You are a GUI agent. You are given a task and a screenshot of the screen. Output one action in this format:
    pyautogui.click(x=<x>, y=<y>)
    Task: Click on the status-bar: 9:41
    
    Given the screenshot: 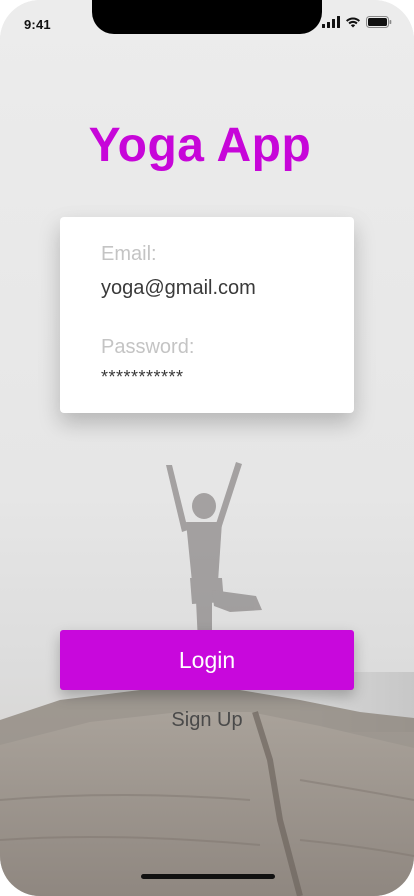 What is the action you would take?
    pyautogui.click(x=207, y=22)
    